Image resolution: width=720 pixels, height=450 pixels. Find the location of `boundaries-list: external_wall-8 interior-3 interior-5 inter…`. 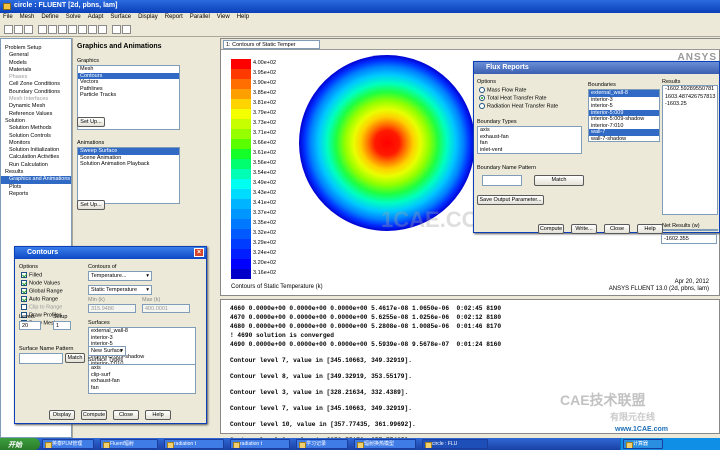

boundaries-list: external_wall-8 interior-3 interior-5 inter… is located at coordinates (624, 115).